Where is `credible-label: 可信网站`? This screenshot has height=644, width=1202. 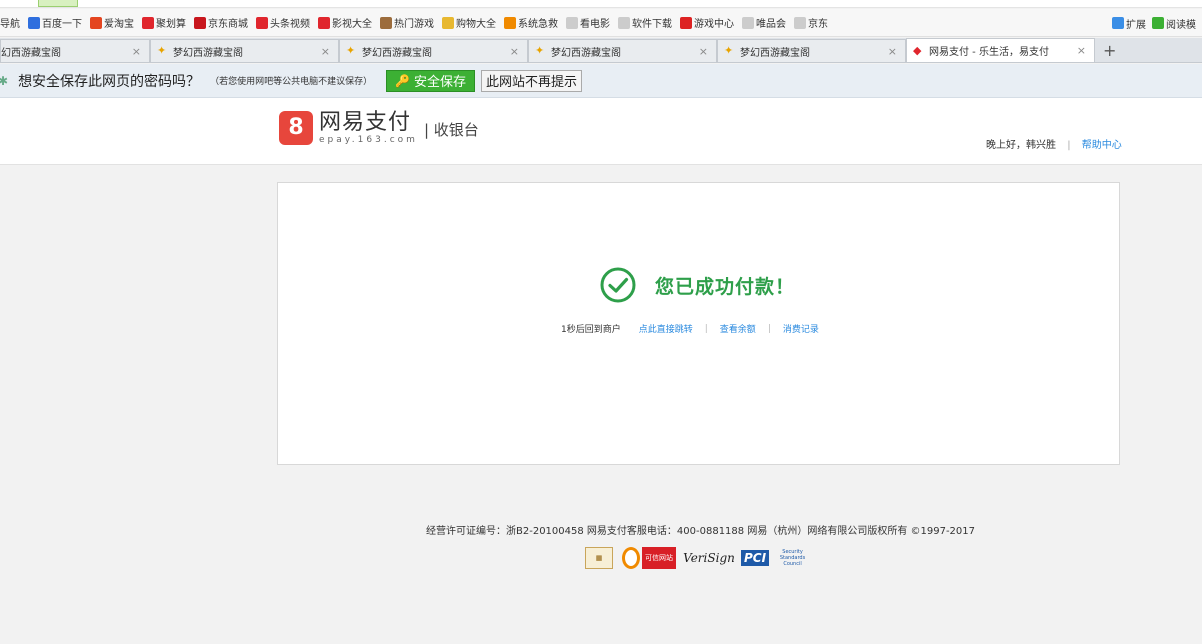 credible-label: 可信网站 is located at coordinates (659, 558).